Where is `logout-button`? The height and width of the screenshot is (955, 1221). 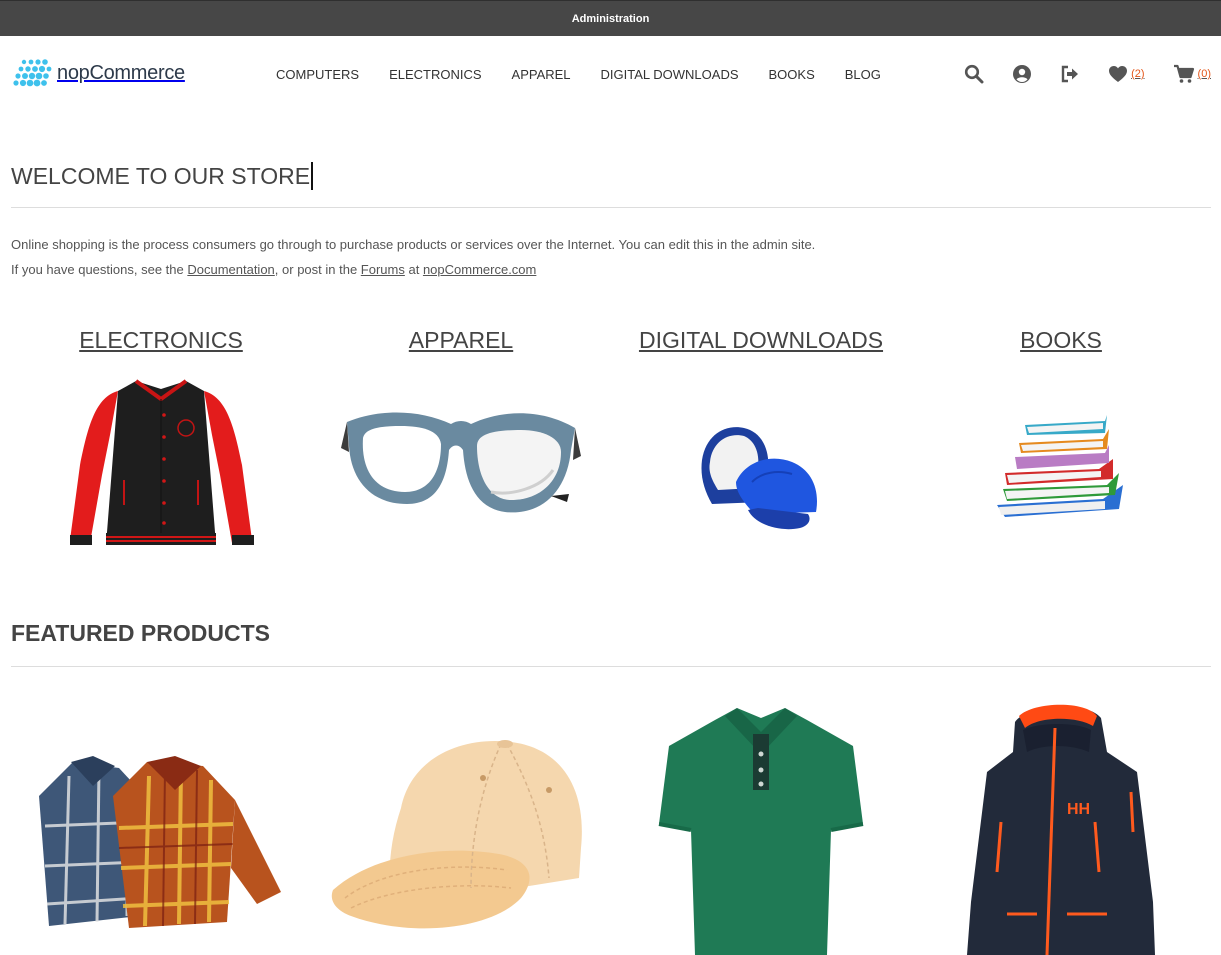 logout-button is located at coordinates (1070, 74).